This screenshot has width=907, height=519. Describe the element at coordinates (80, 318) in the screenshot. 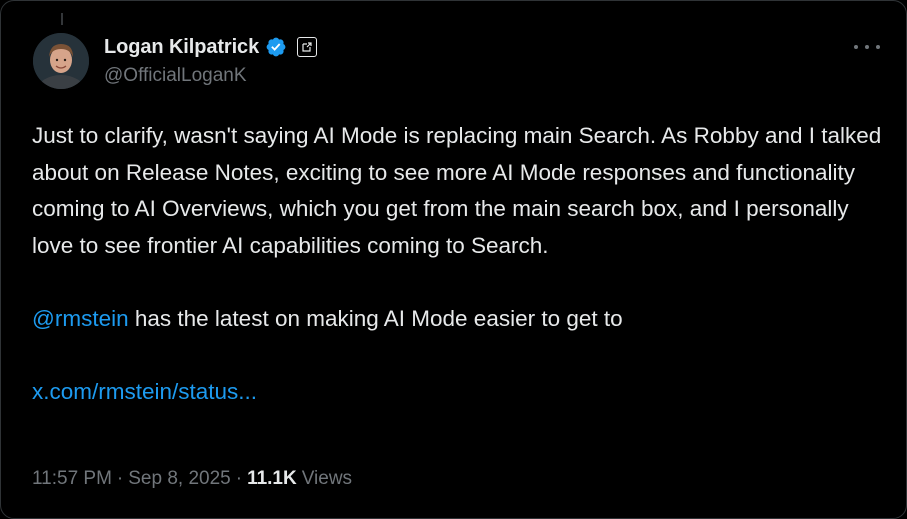

I see `mention-link: @rmstein` at that location.